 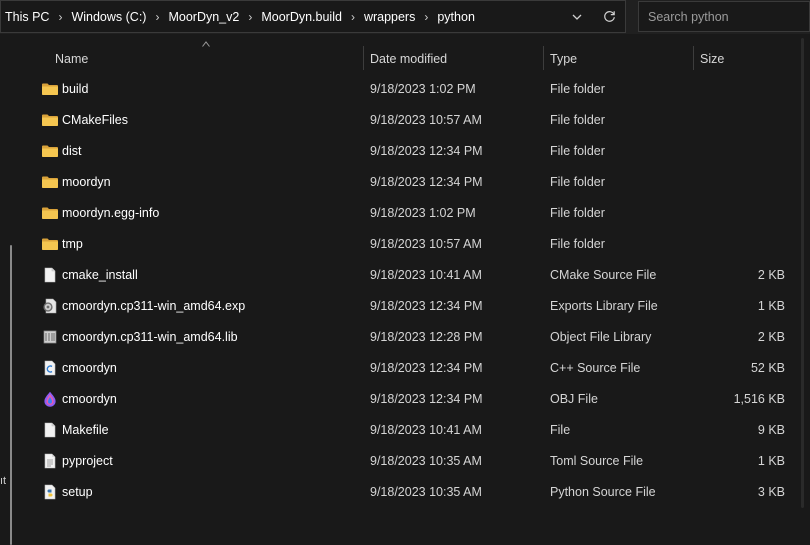 I want to click on file-row: CMakeFiles 9/18/2023 10:57 AM File folder, so click(x=408, y=120).